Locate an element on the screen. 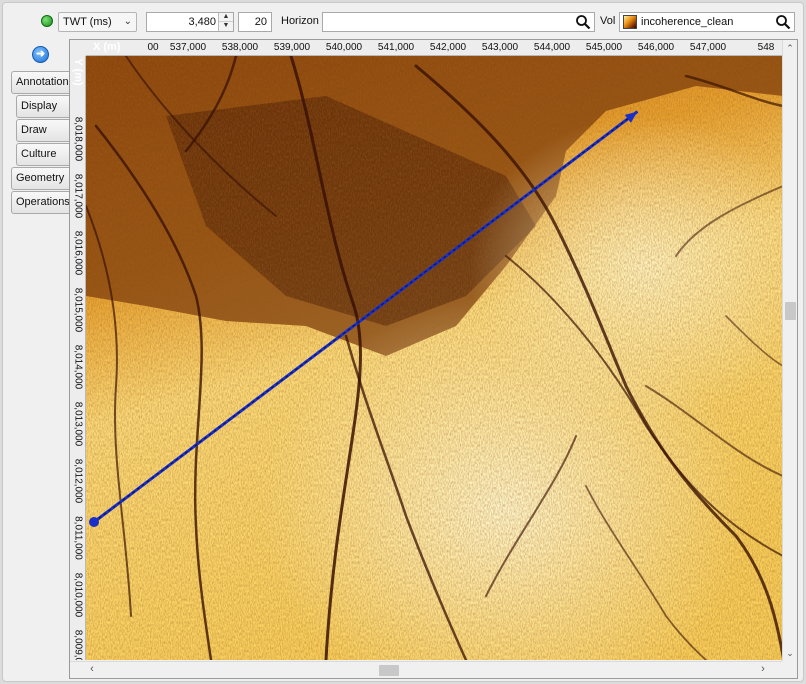 The height and width of the screenshot is (684, 806). step-field: 20 is located at coordinates (255, 22).